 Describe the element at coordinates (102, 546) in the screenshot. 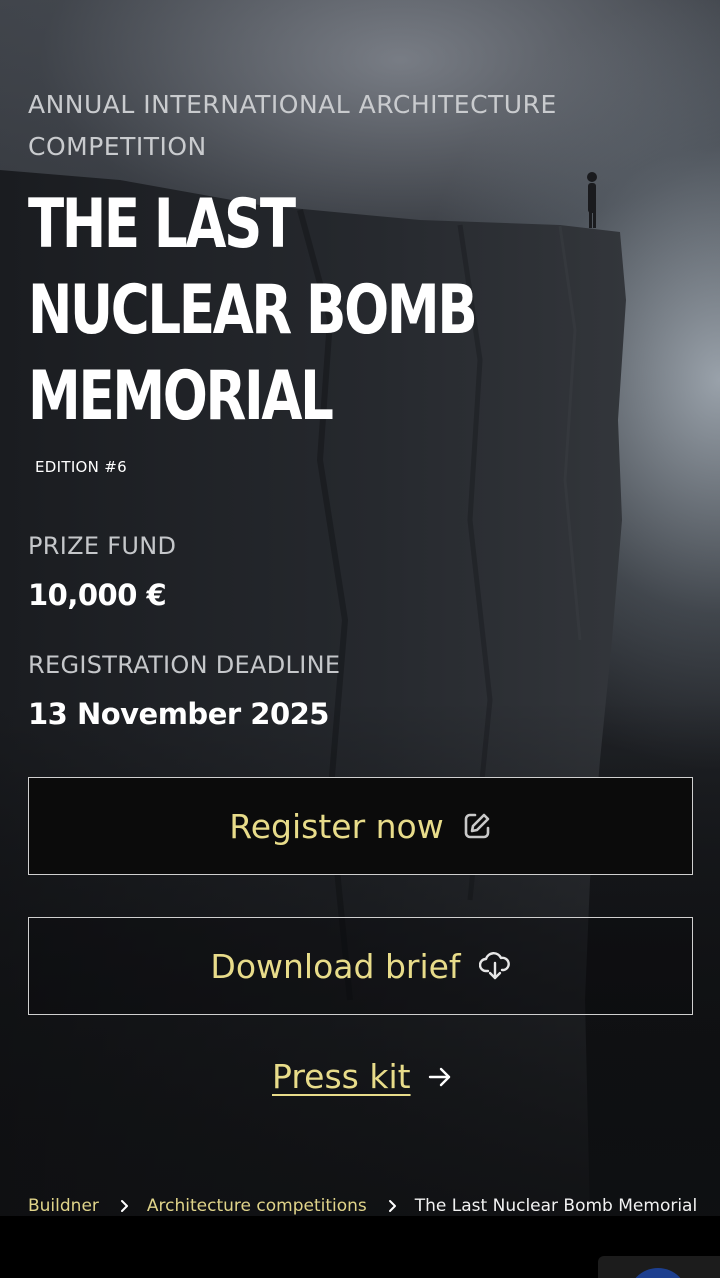

I see `prize-fund-label: PRIZE FUND` at that location.